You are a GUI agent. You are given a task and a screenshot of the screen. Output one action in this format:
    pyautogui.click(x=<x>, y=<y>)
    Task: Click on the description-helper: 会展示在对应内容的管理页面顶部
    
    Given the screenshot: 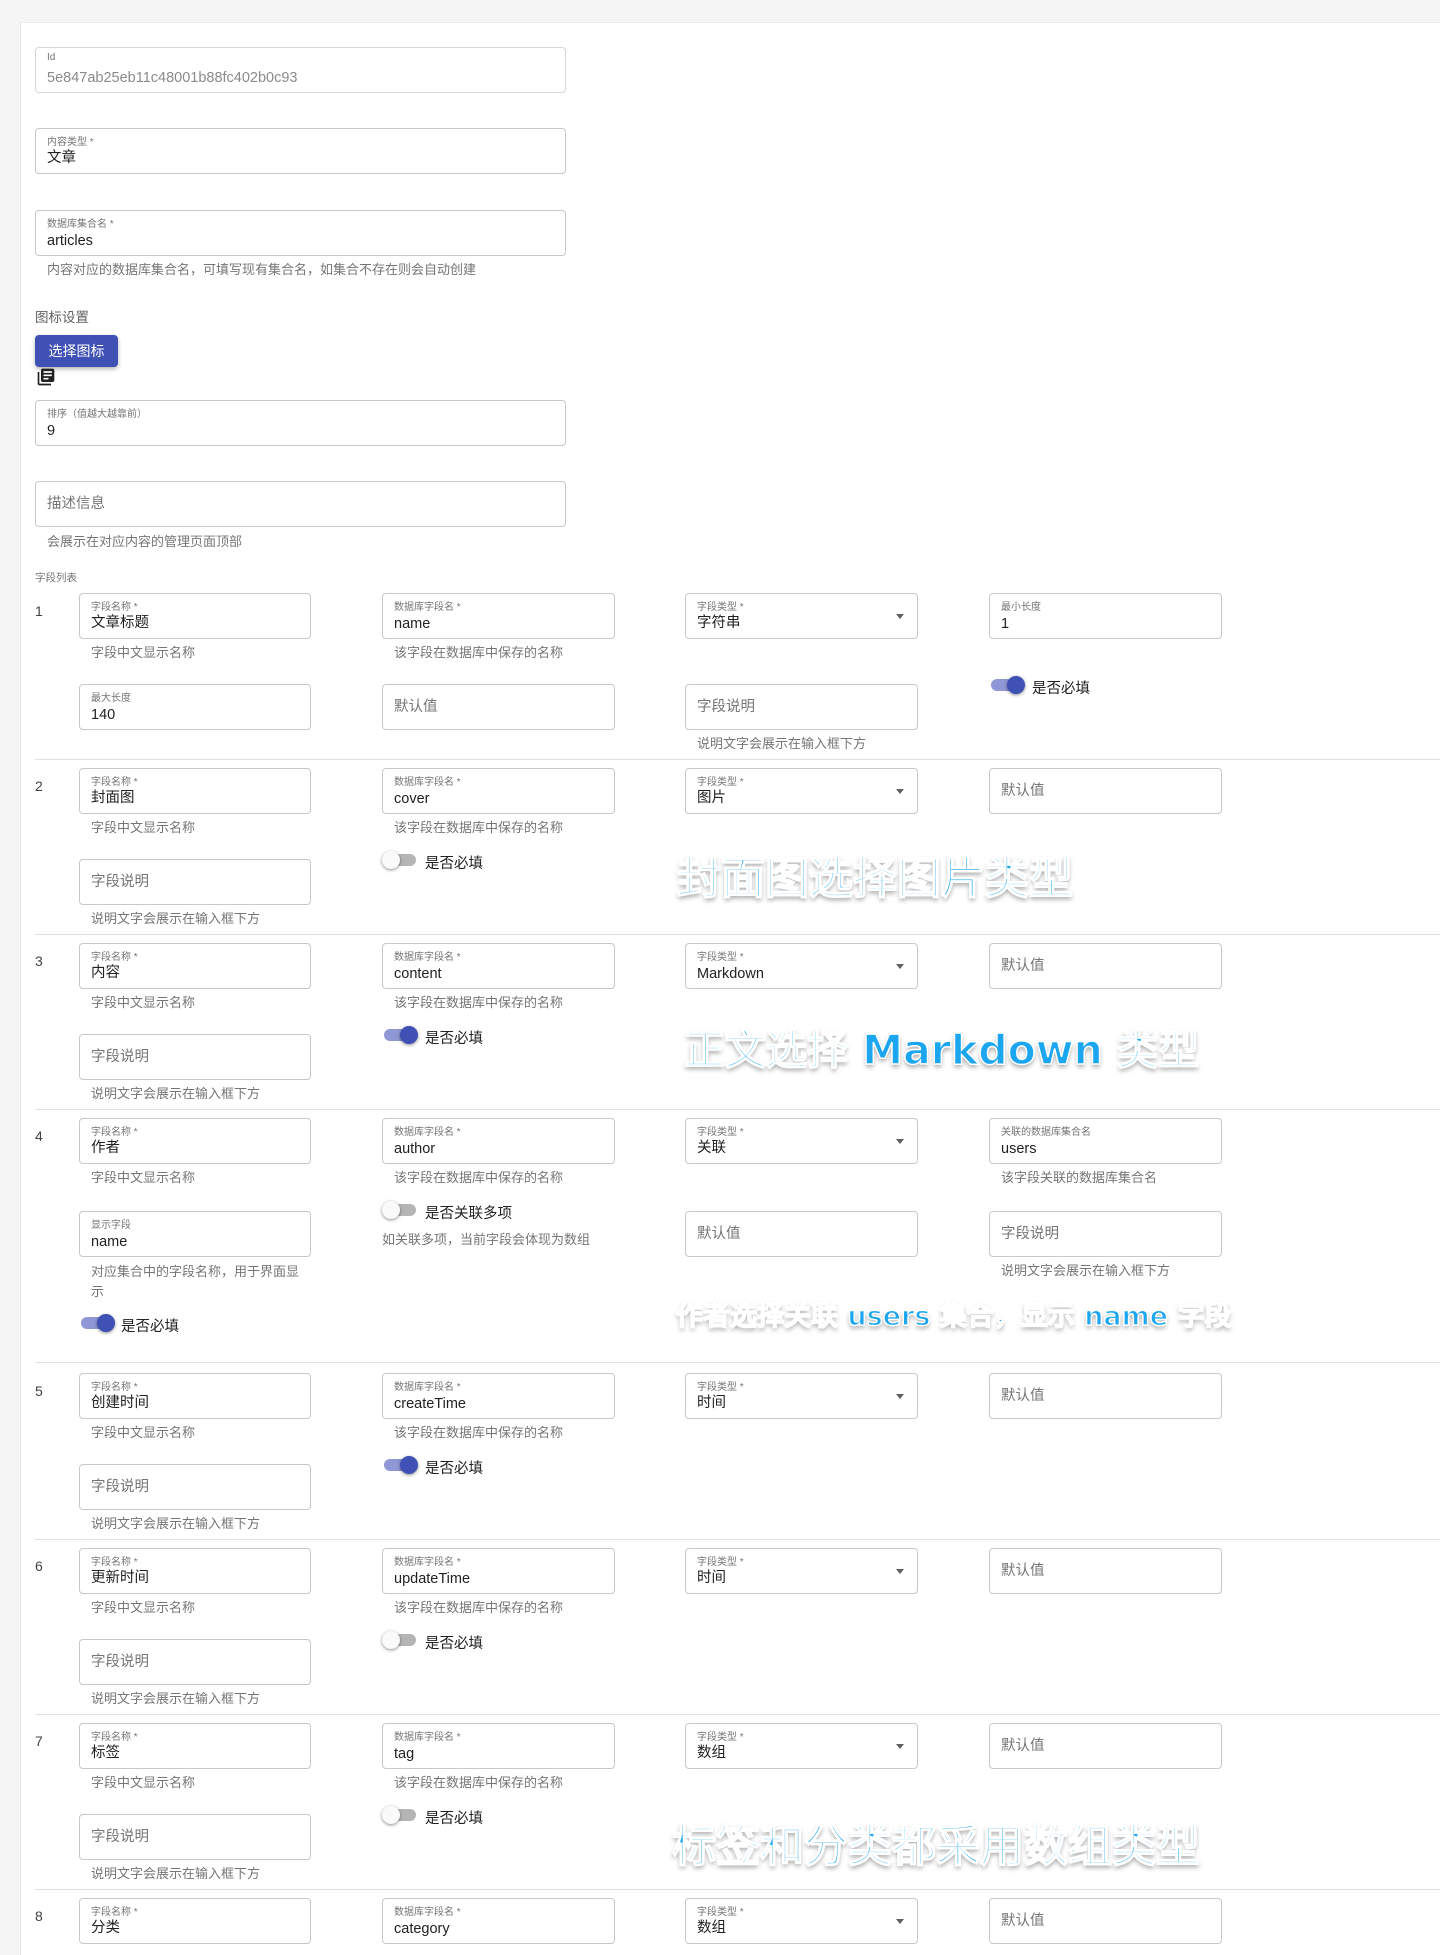 What is the action you would take?
    pyautogui.click(x=145, y=541)
    